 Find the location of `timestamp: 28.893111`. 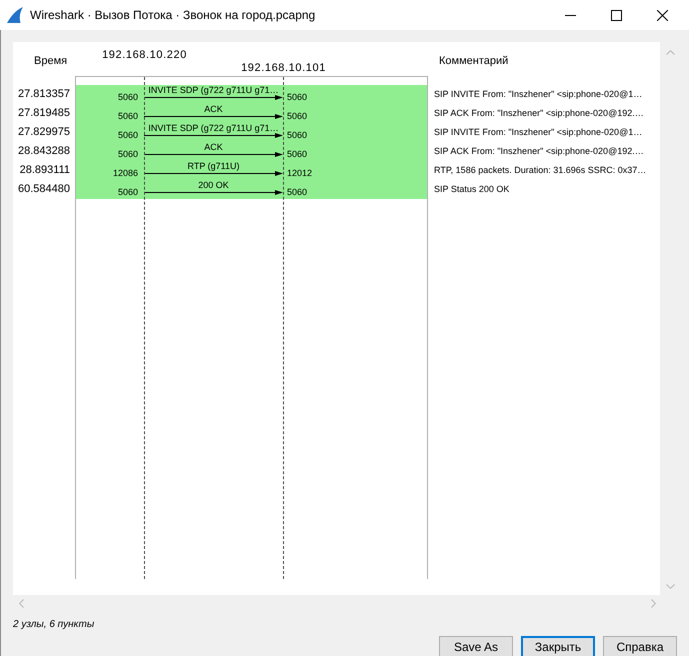

timestamp: 28.893111 is located at coordinates (44, 170).